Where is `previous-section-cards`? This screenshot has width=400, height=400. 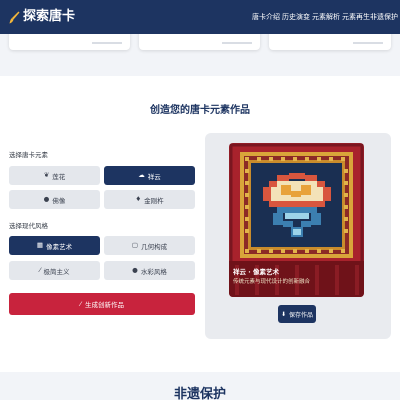
previous-section-cards is located at coordinates (200, 44).